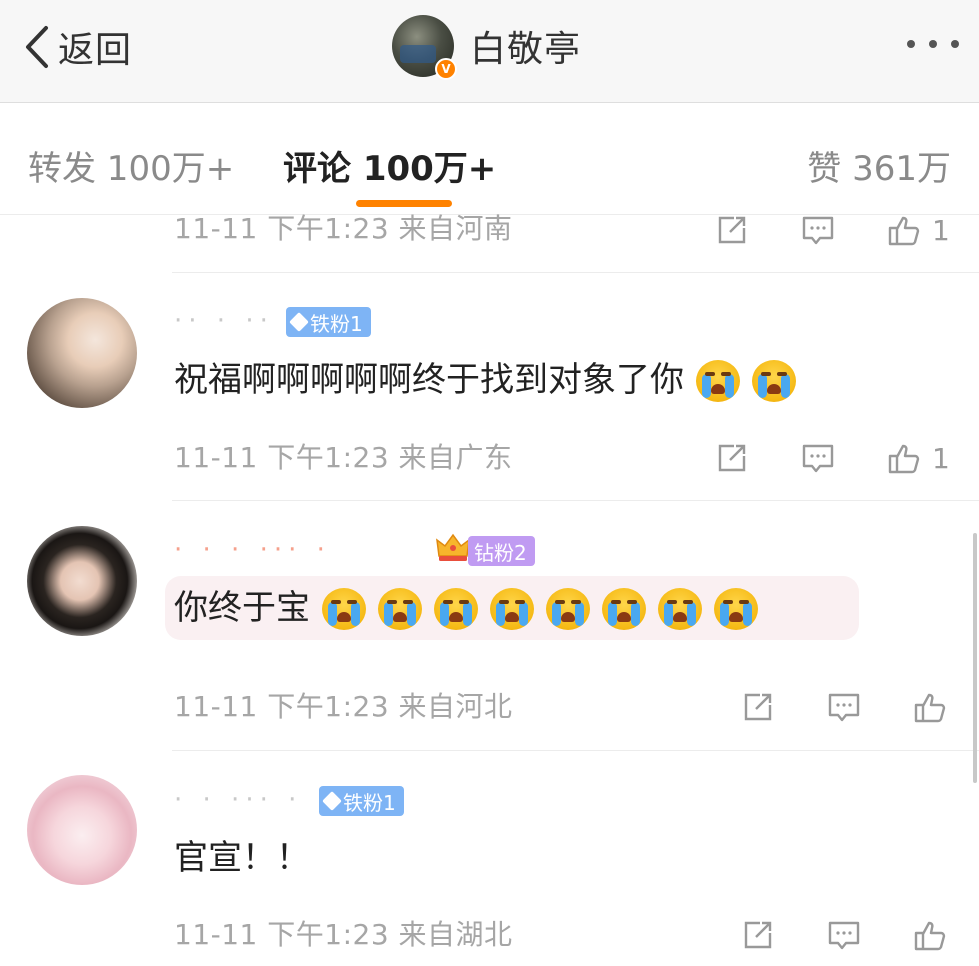  I want to click on comment-text: 祝福啊啊啊啊啊终于找到对象了你, so click(485, 380).